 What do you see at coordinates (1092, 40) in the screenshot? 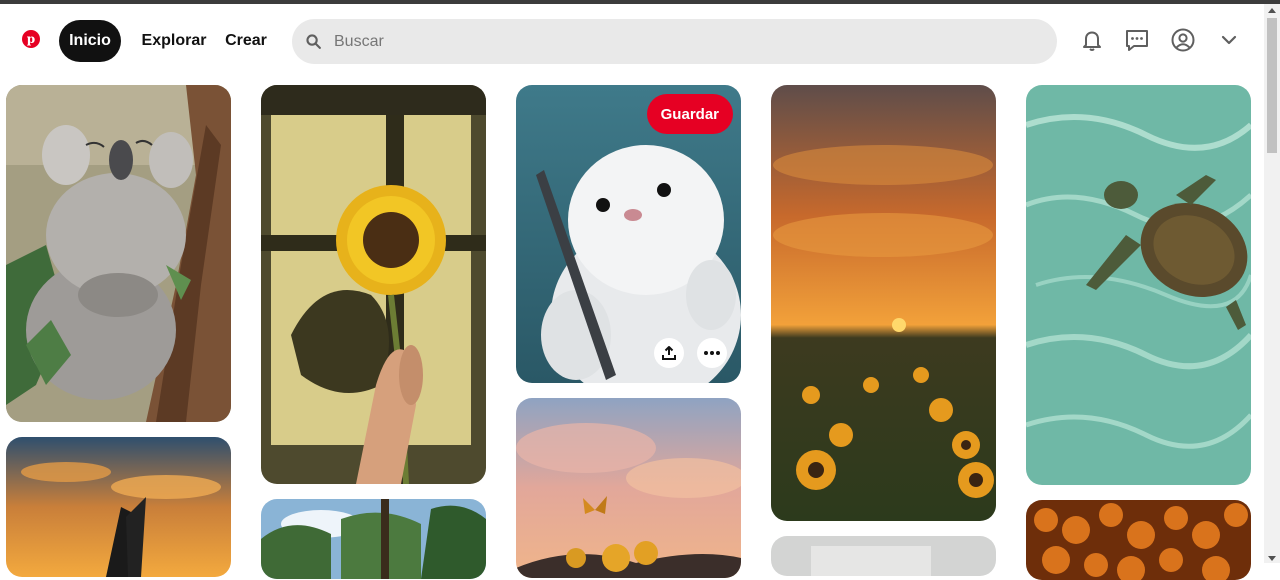
I see `bell-icon` at bounding box center [1092, 40].